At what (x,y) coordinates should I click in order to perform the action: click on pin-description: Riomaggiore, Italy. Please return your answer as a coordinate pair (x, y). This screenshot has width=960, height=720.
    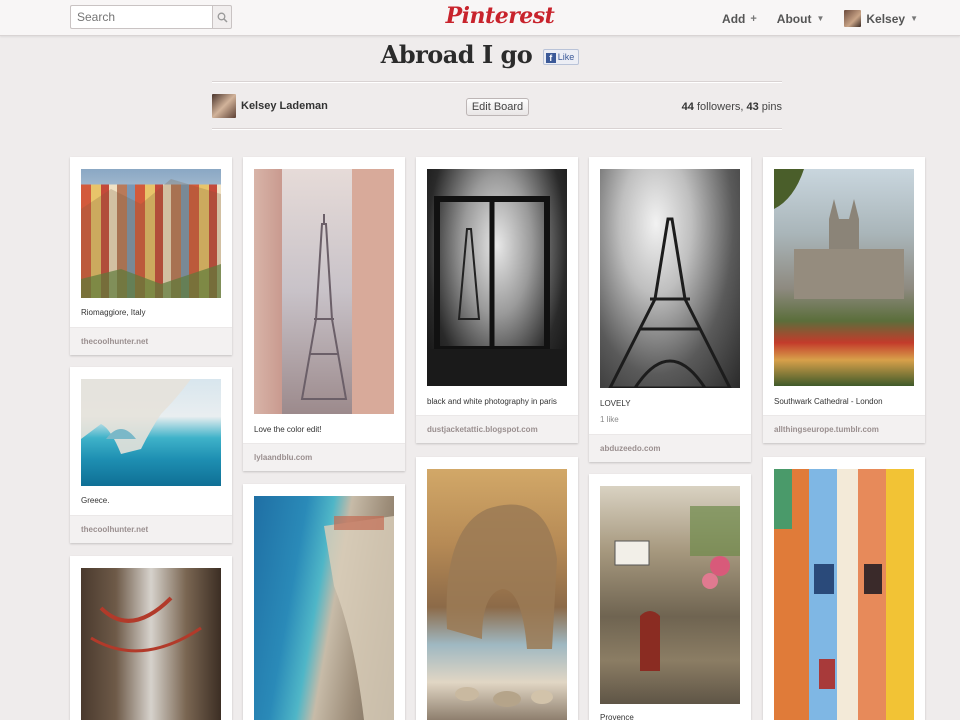
    Looking at the image, I should click on (113, 312).